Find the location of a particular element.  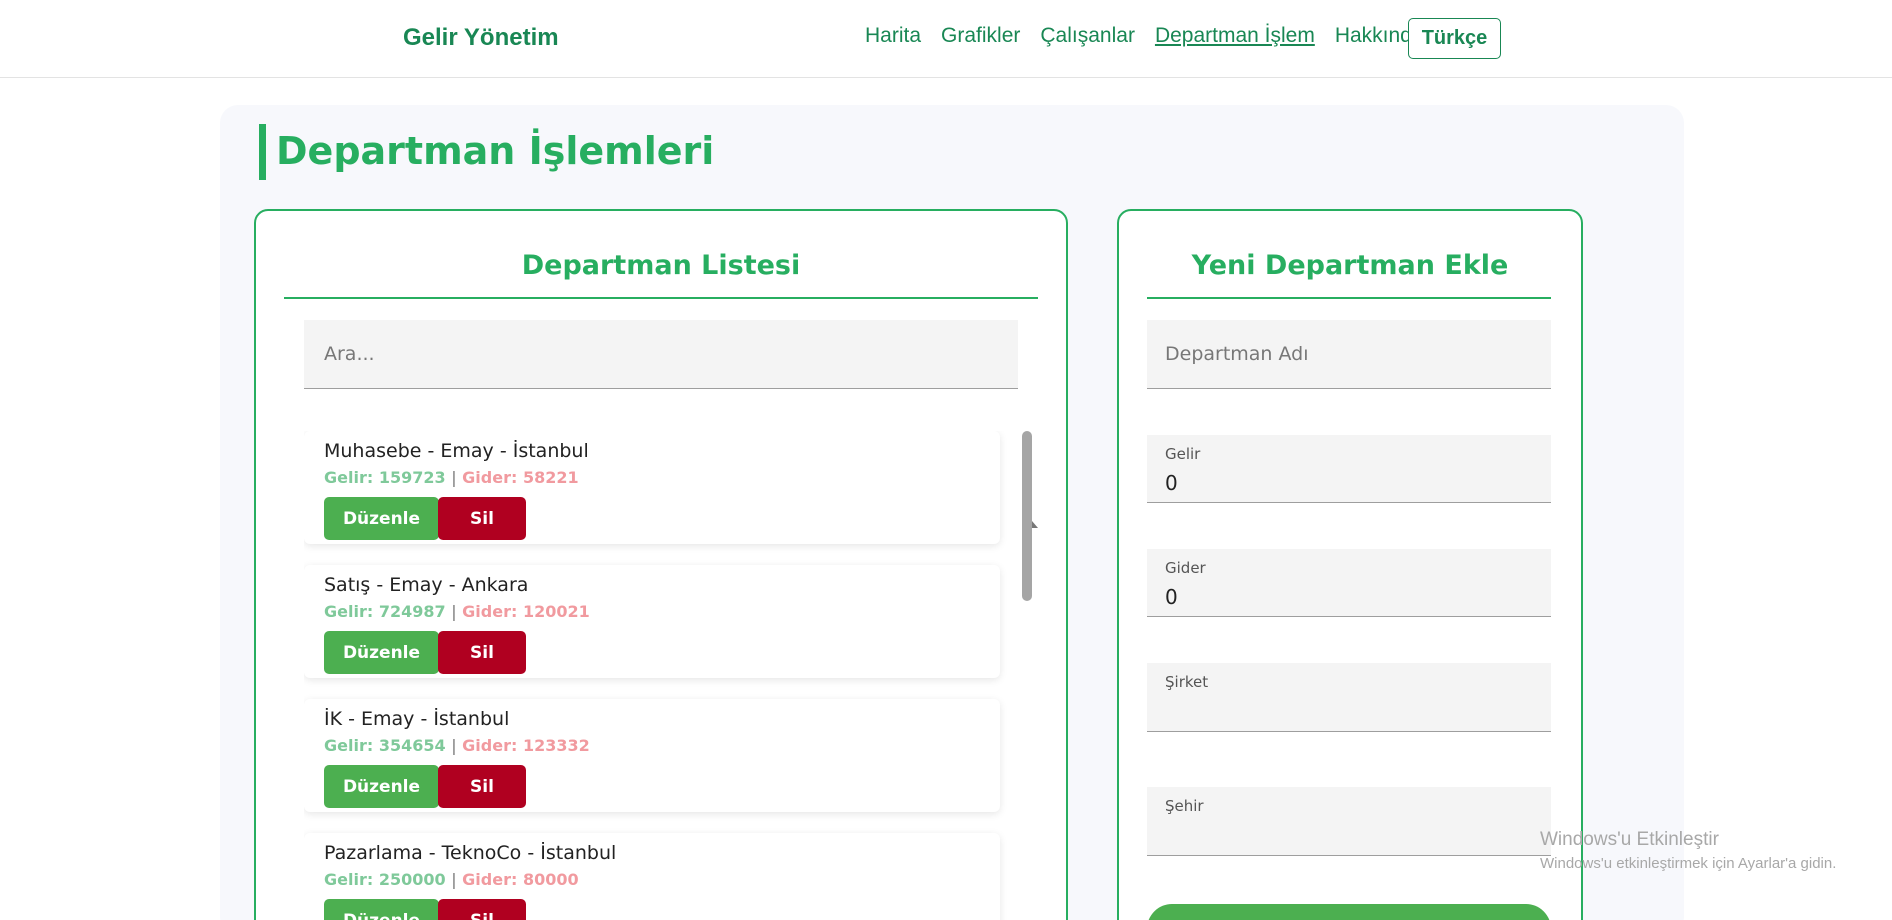

language-button: Türkçe is located at coordinates (1454, 38).